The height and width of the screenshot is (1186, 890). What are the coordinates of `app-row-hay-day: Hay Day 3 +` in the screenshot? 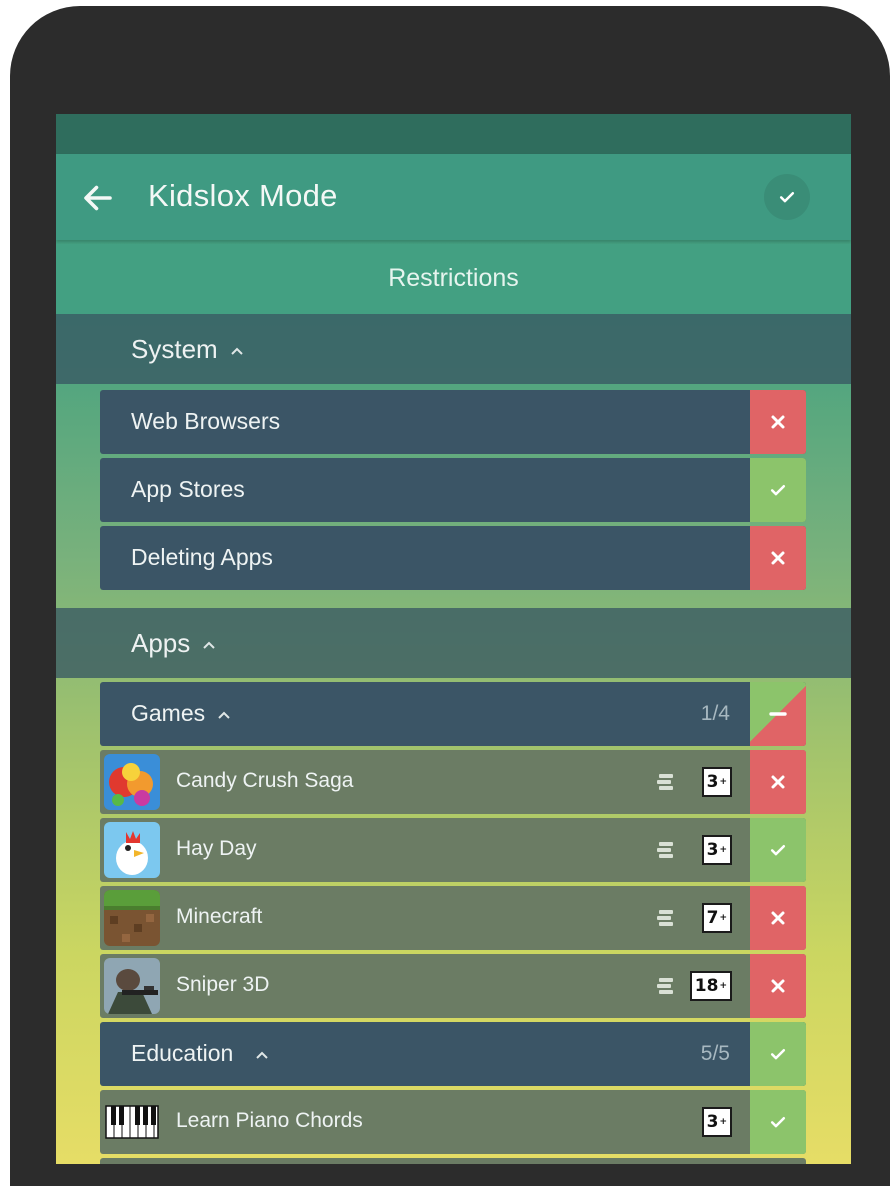 It's located at (453, 850).